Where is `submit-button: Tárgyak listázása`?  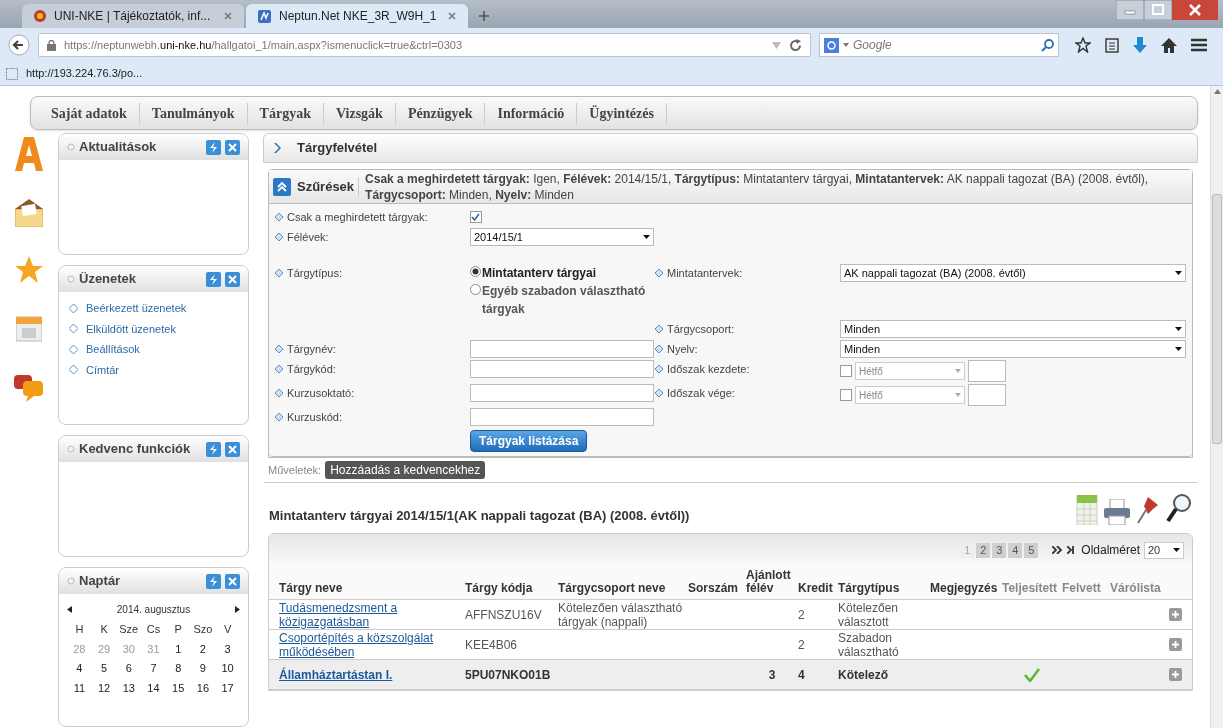 submit-button: Tárgyak listázása is located at coordinates (529, 441).